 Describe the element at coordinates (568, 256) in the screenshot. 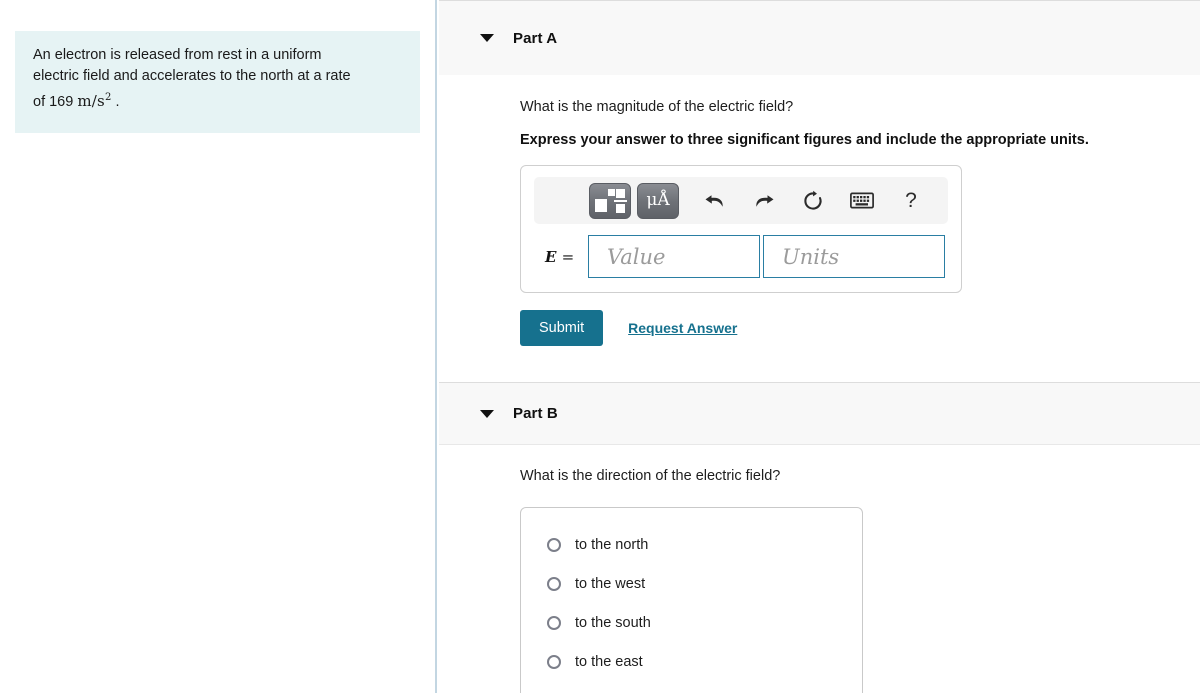

I see `equals-sign: =` at that location.